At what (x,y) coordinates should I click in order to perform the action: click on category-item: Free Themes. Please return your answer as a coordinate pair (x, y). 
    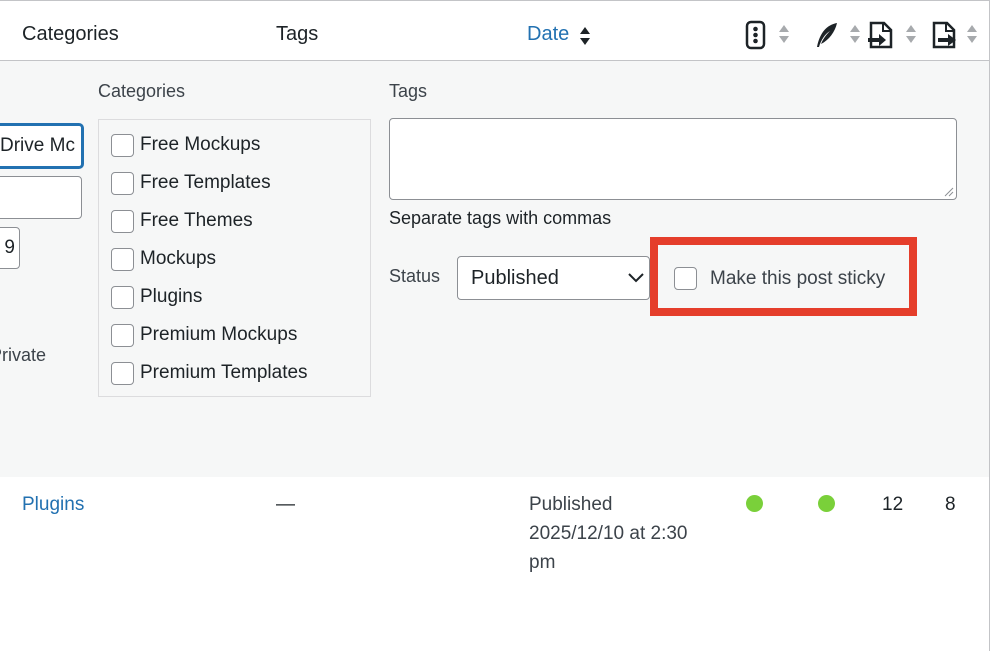
    Looking at the image, I should click on (182, 221).